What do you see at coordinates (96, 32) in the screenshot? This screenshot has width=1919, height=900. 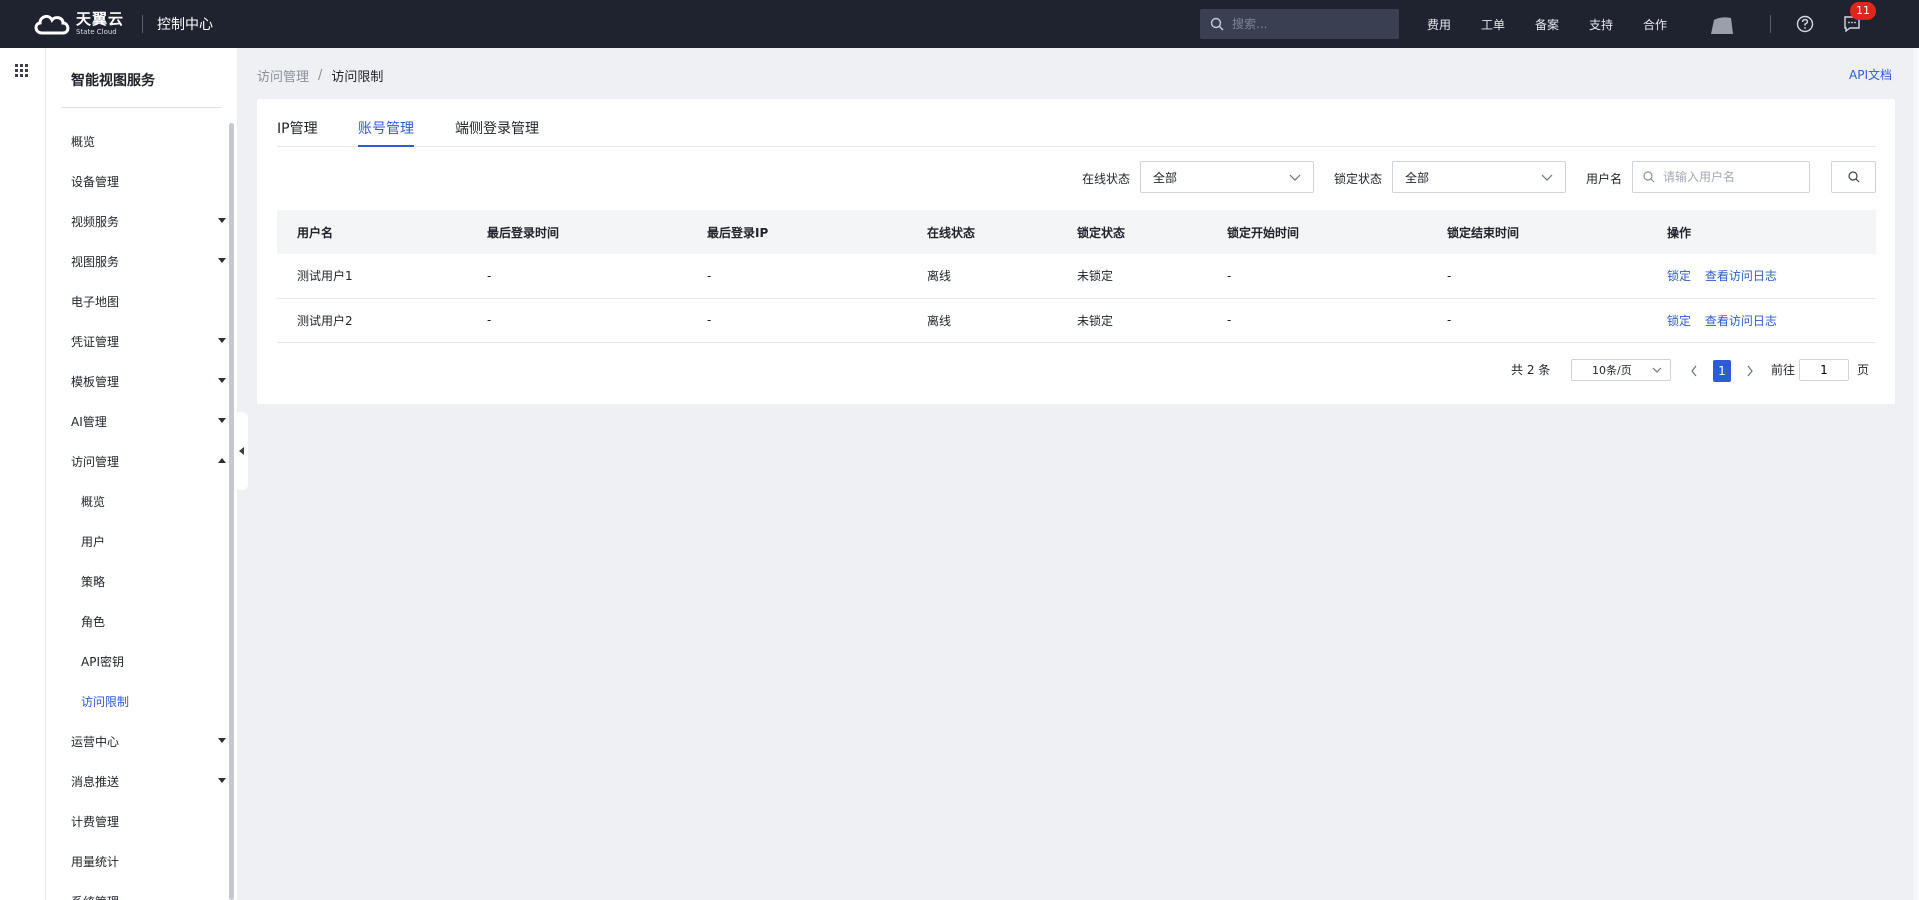 I see `logo-text-en: State Cloud` at bounding box center [96, 32].